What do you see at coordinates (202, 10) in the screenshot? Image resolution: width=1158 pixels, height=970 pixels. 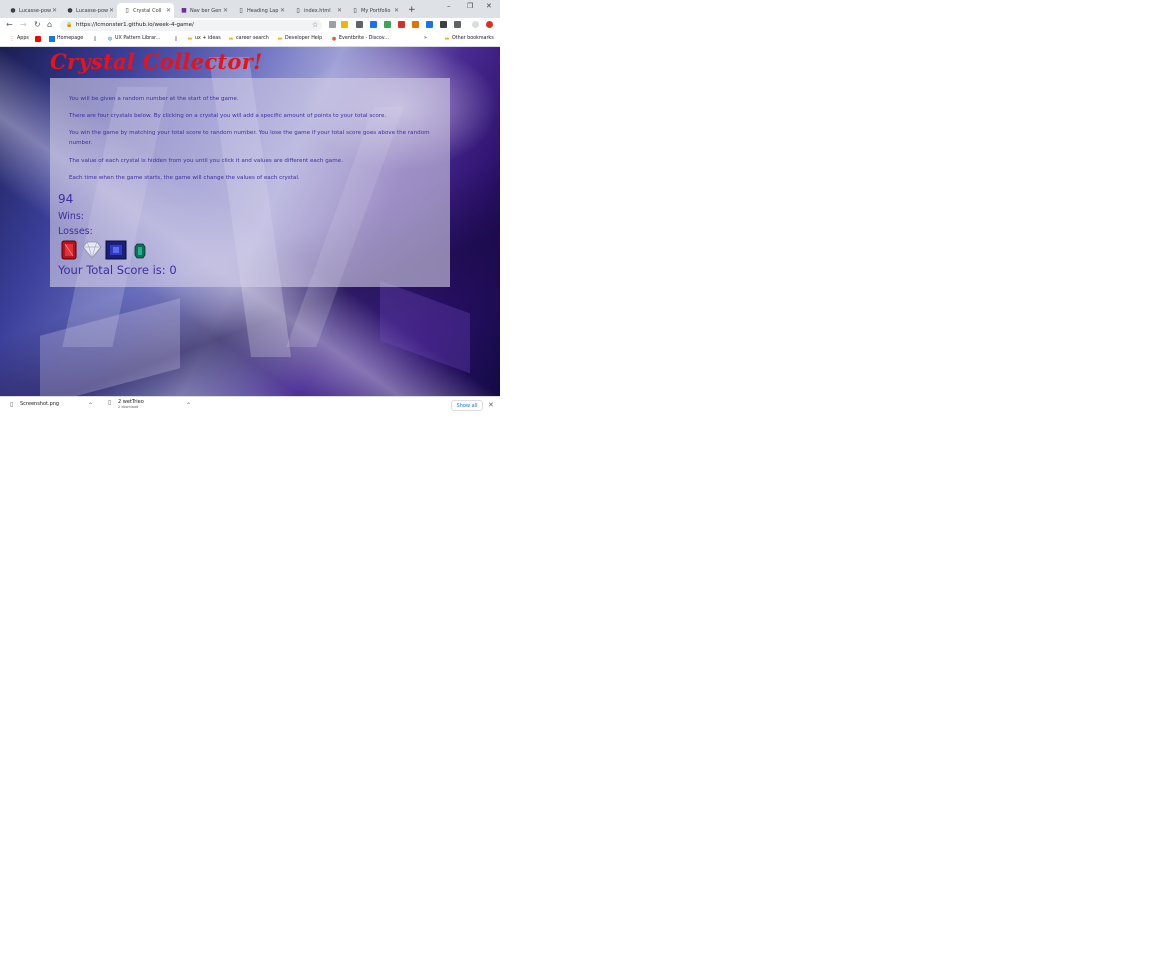 I see `tab-4: ■ Nav ber Gen ✕` at bounding box center [202, 10].